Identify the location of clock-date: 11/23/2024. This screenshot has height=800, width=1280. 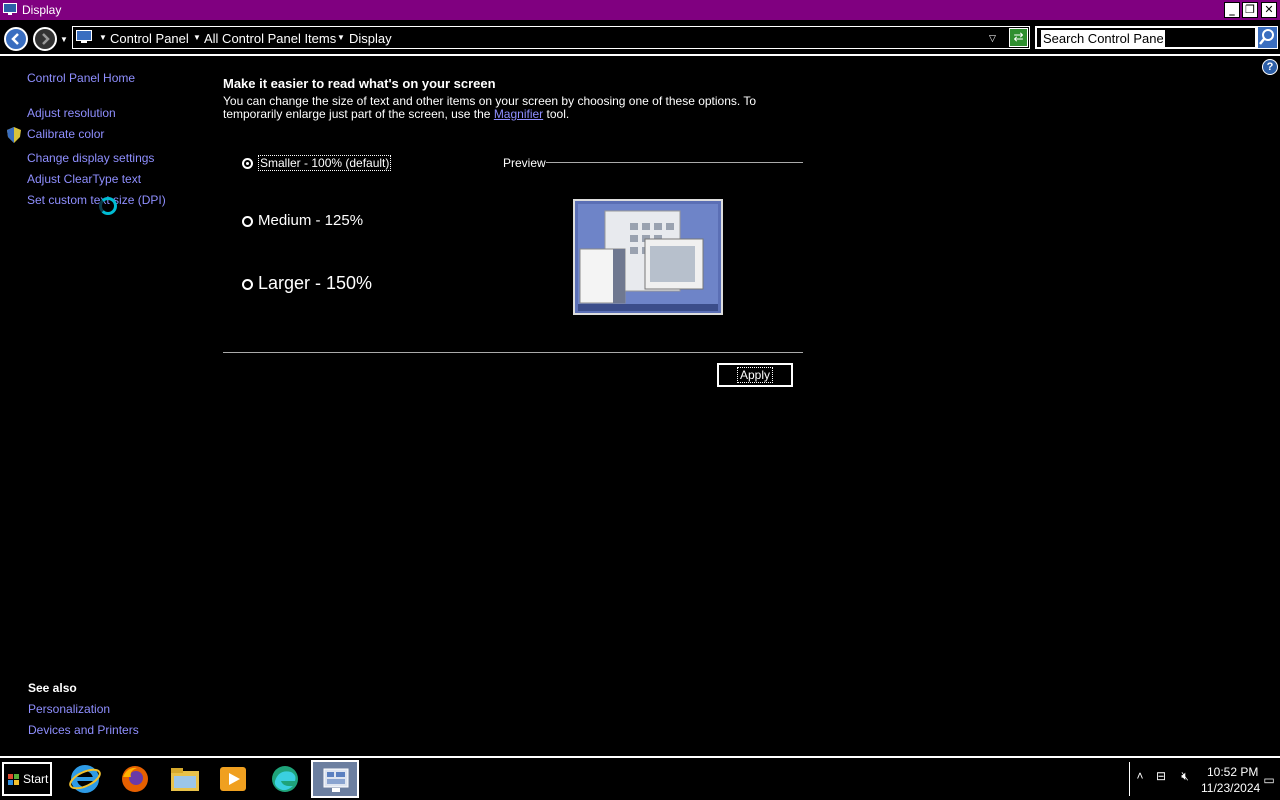
(1230, 788).